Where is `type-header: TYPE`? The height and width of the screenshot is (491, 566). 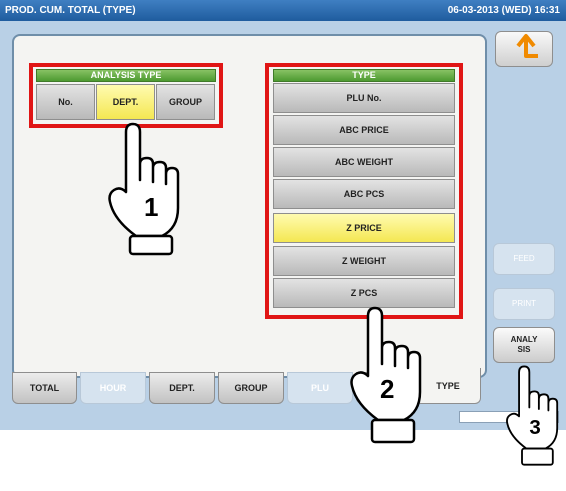 type-header: TYPE is located at coordinates (364, 75).